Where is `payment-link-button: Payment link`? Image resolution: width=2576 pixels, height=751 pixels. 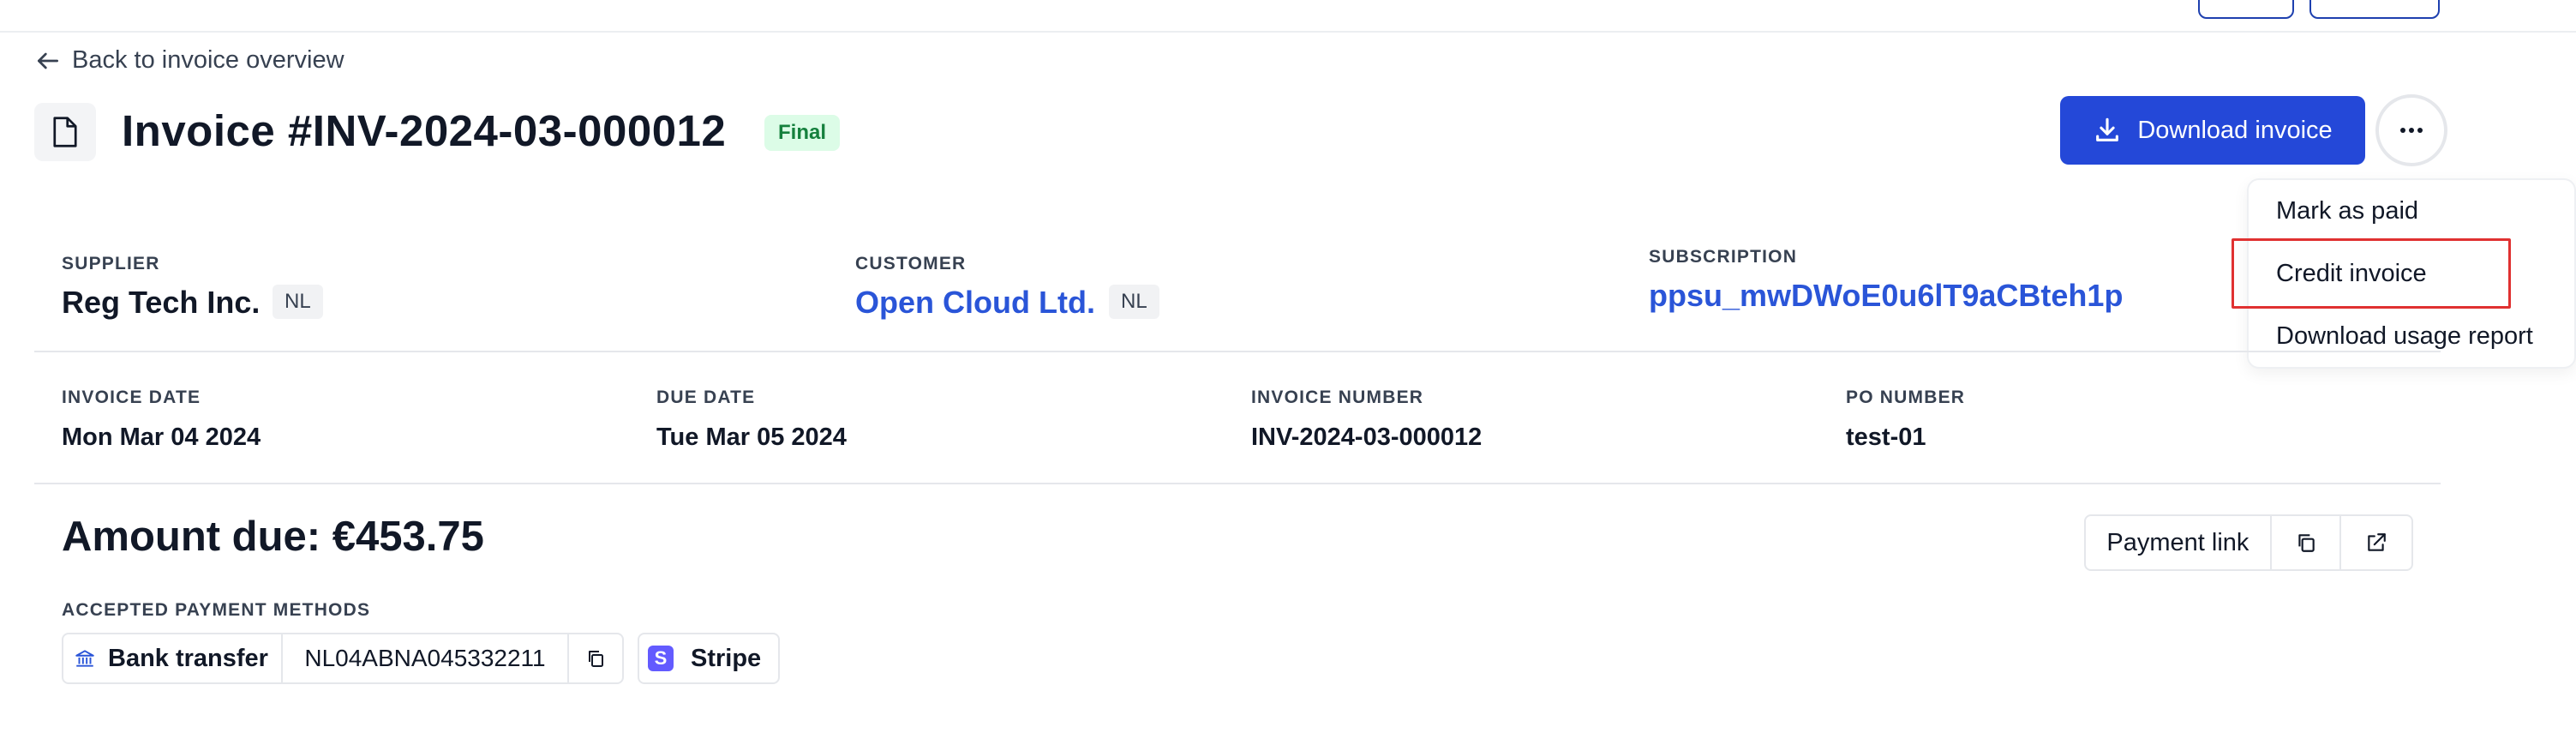 payment-link-button: Payment link is located at coordinates (2179, 542).